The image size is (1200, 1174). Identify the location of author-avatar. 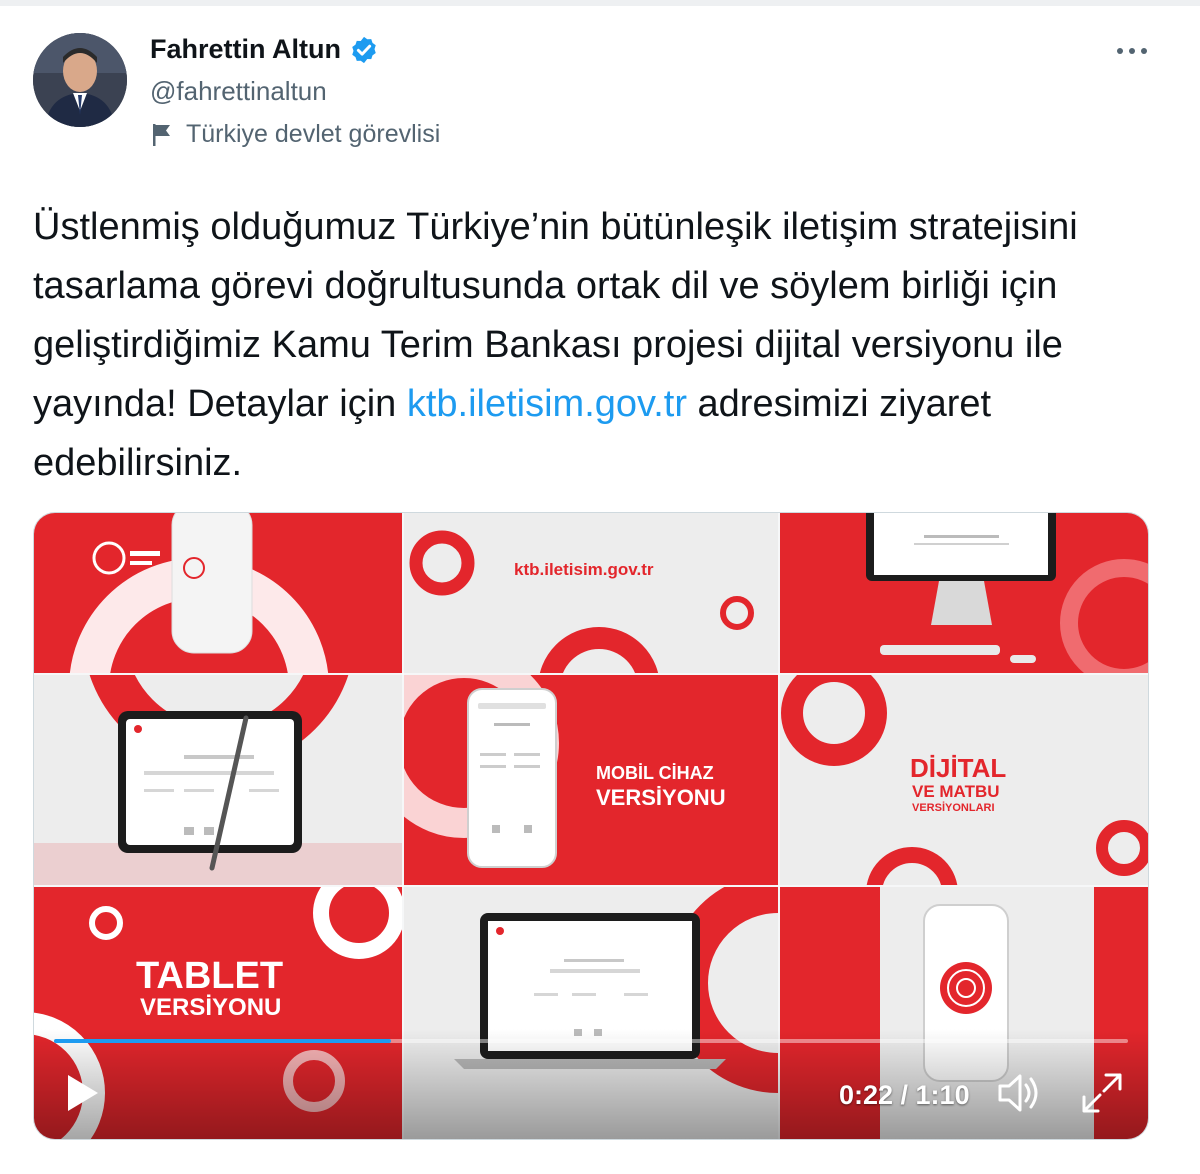
(80, 80).